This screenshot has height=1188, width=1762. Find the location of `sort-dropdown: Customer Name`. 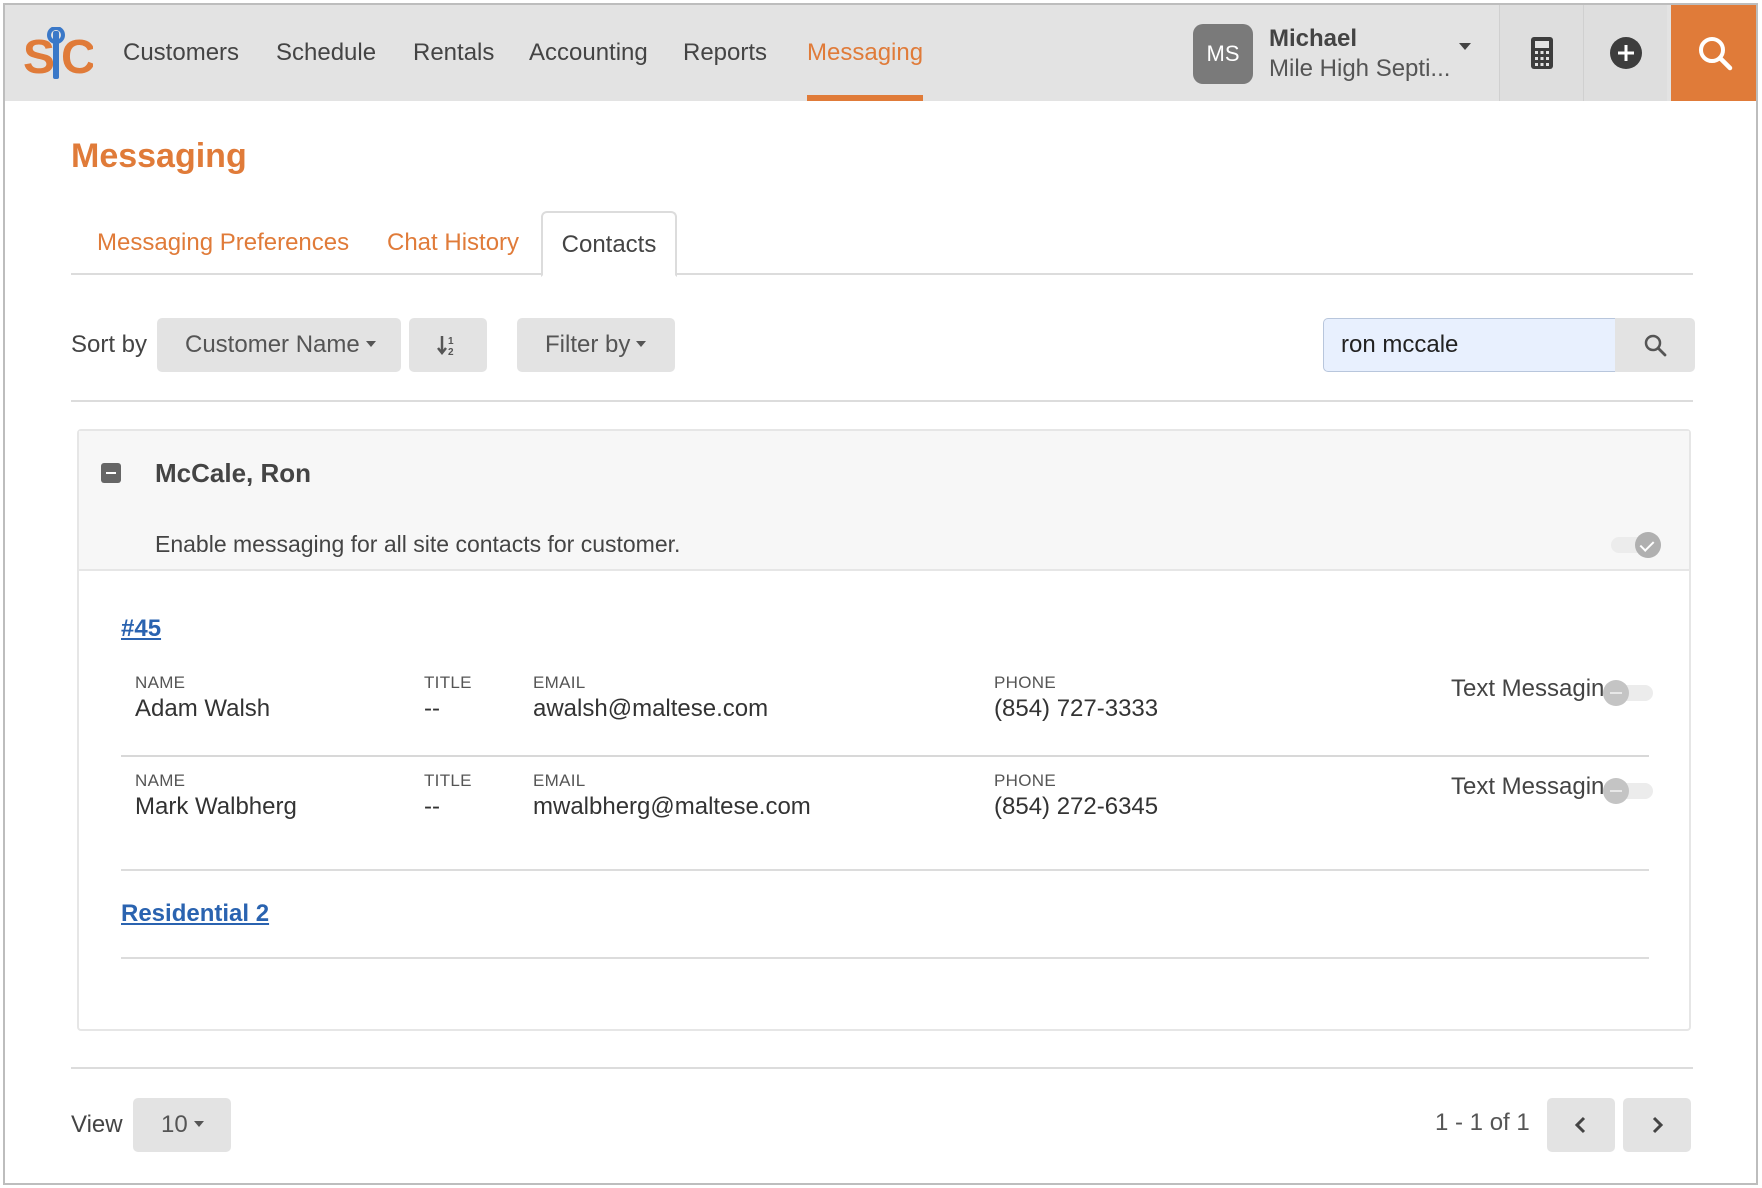

sort-dropdown: Customer Name is located at coordinates (279, 345).